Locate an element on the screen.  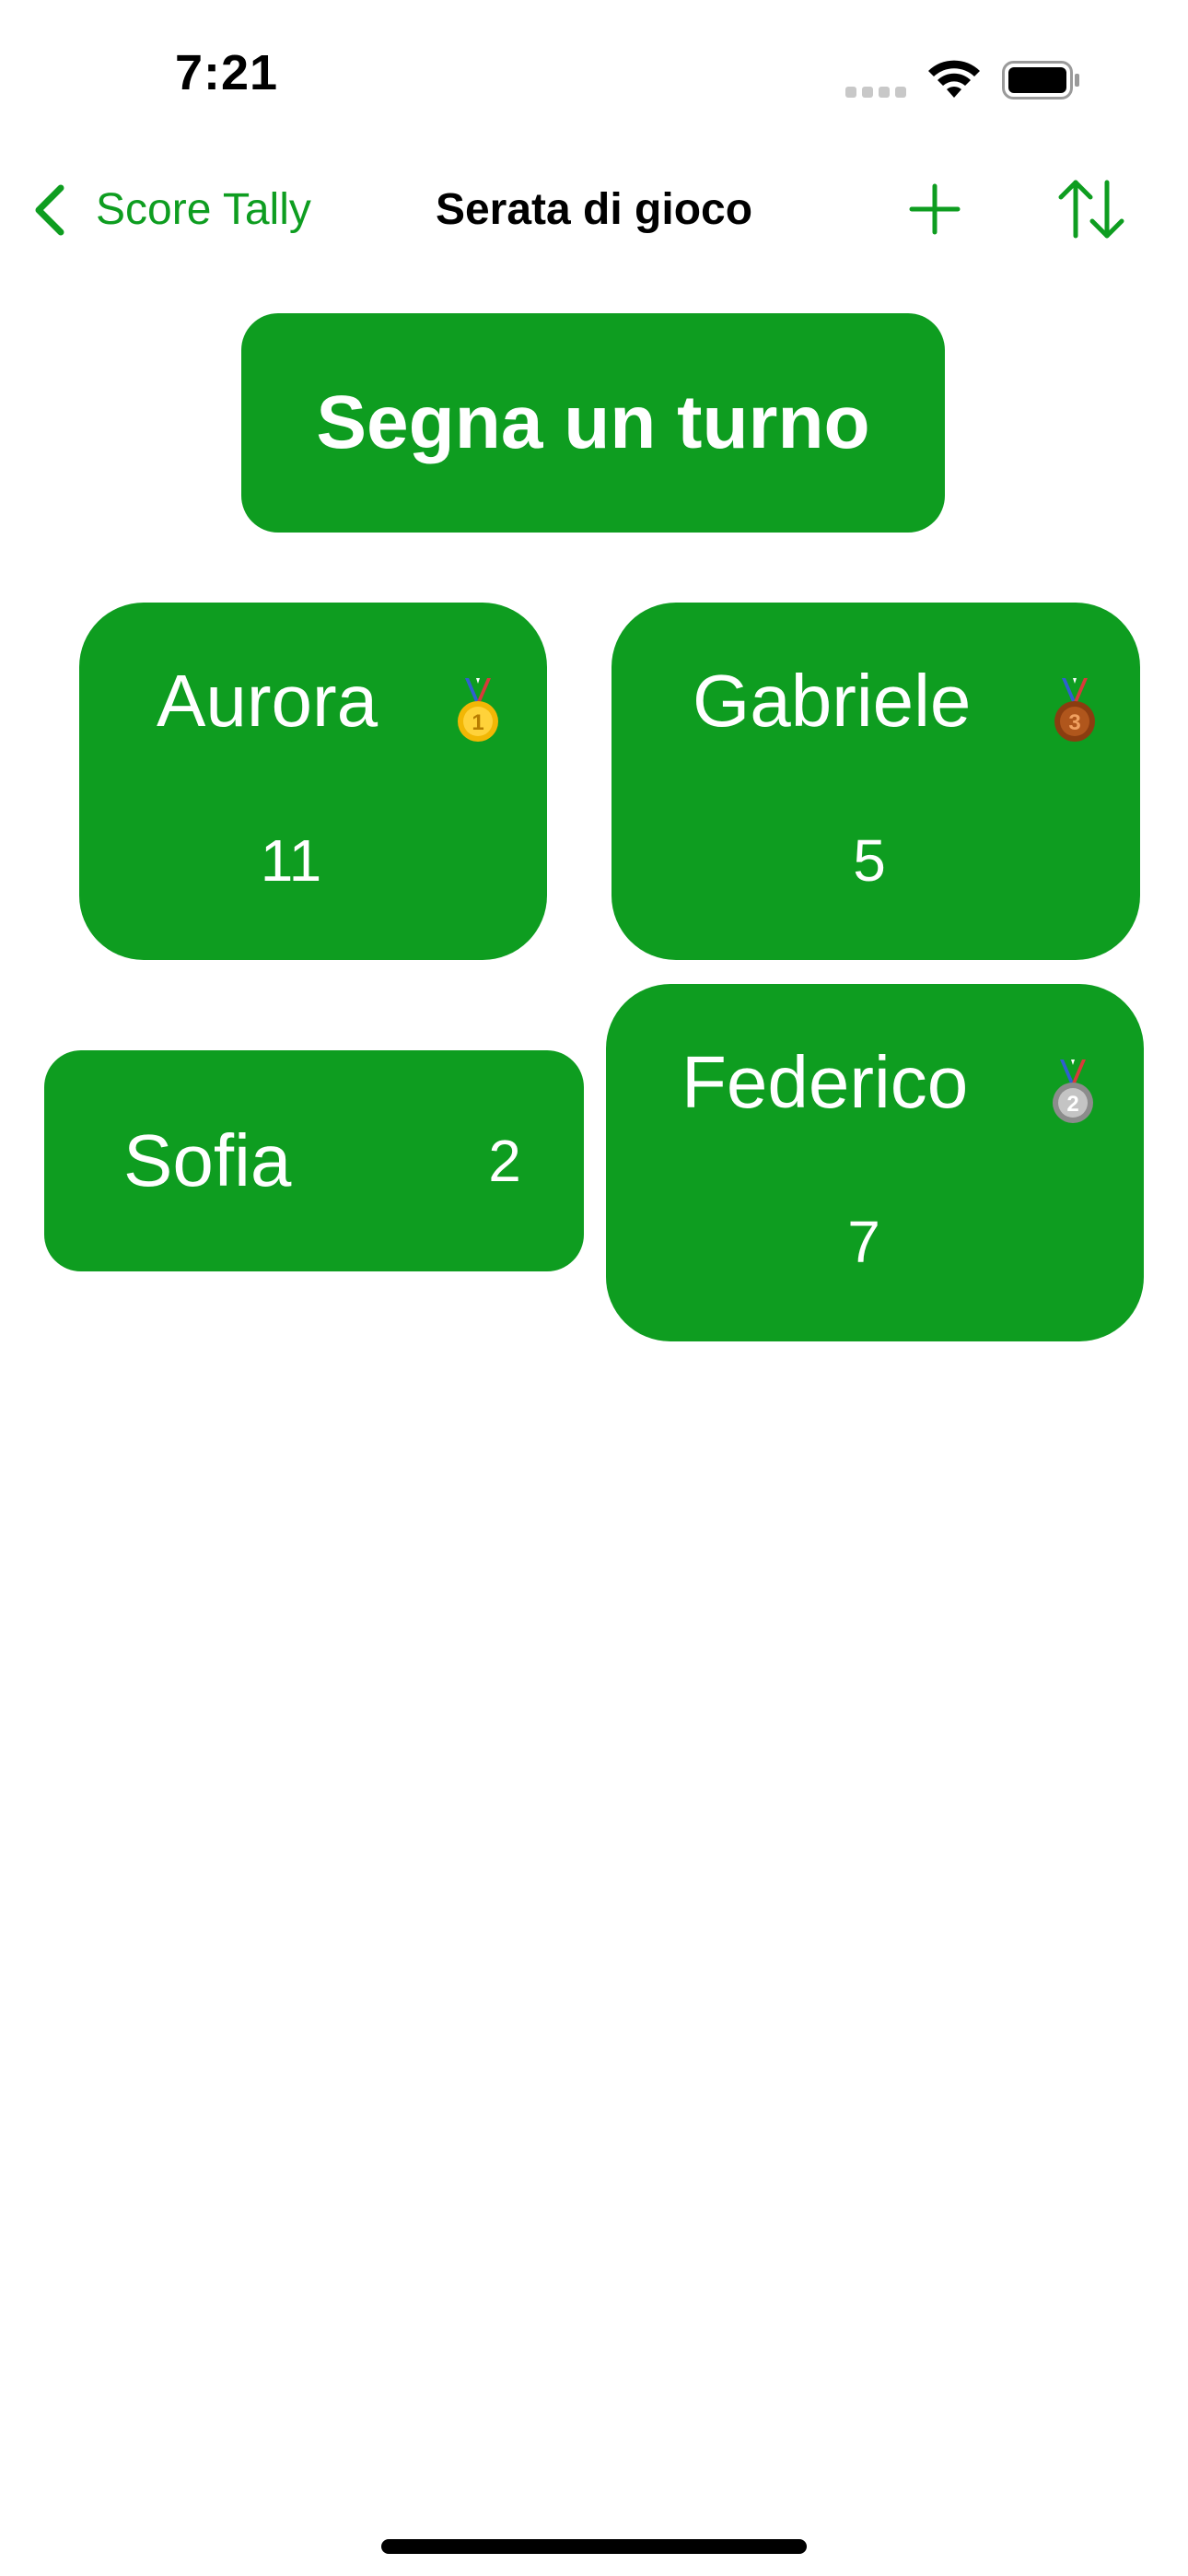
medal-number: 2 is located at coordinates (1072, 1104).